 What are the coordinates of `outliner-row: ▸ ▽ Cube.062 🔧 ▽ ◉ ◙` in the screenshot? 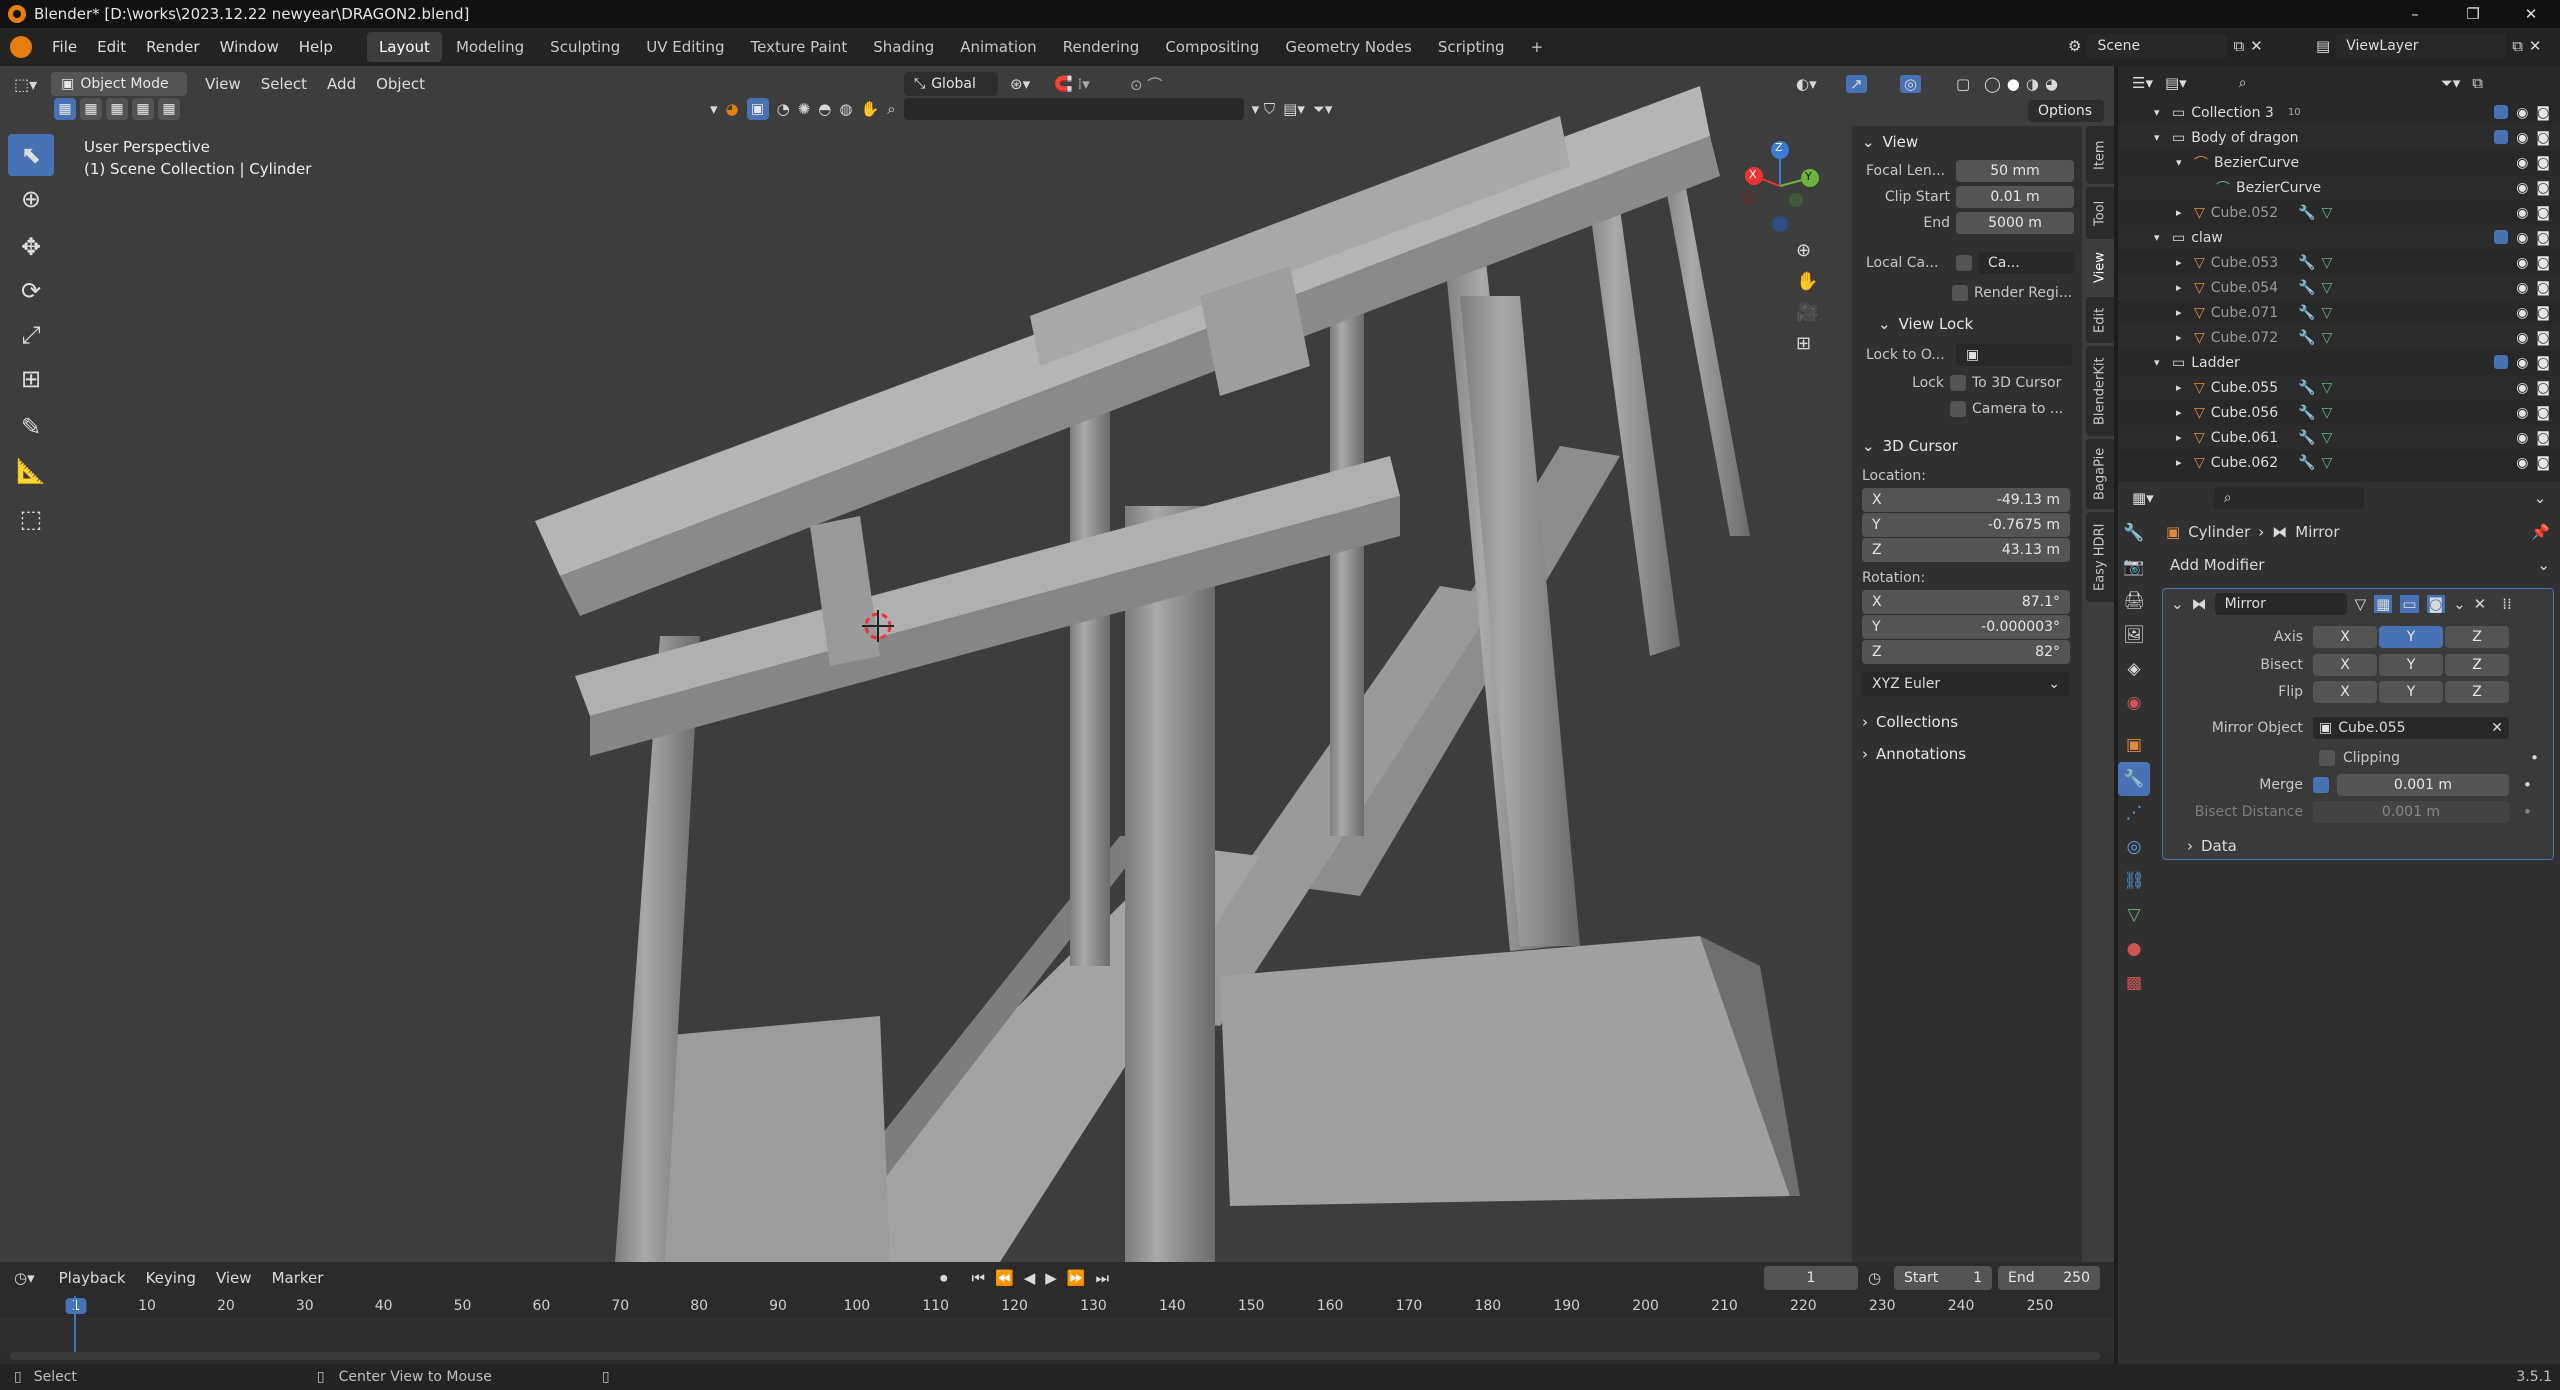 It's located at (2339, 462).